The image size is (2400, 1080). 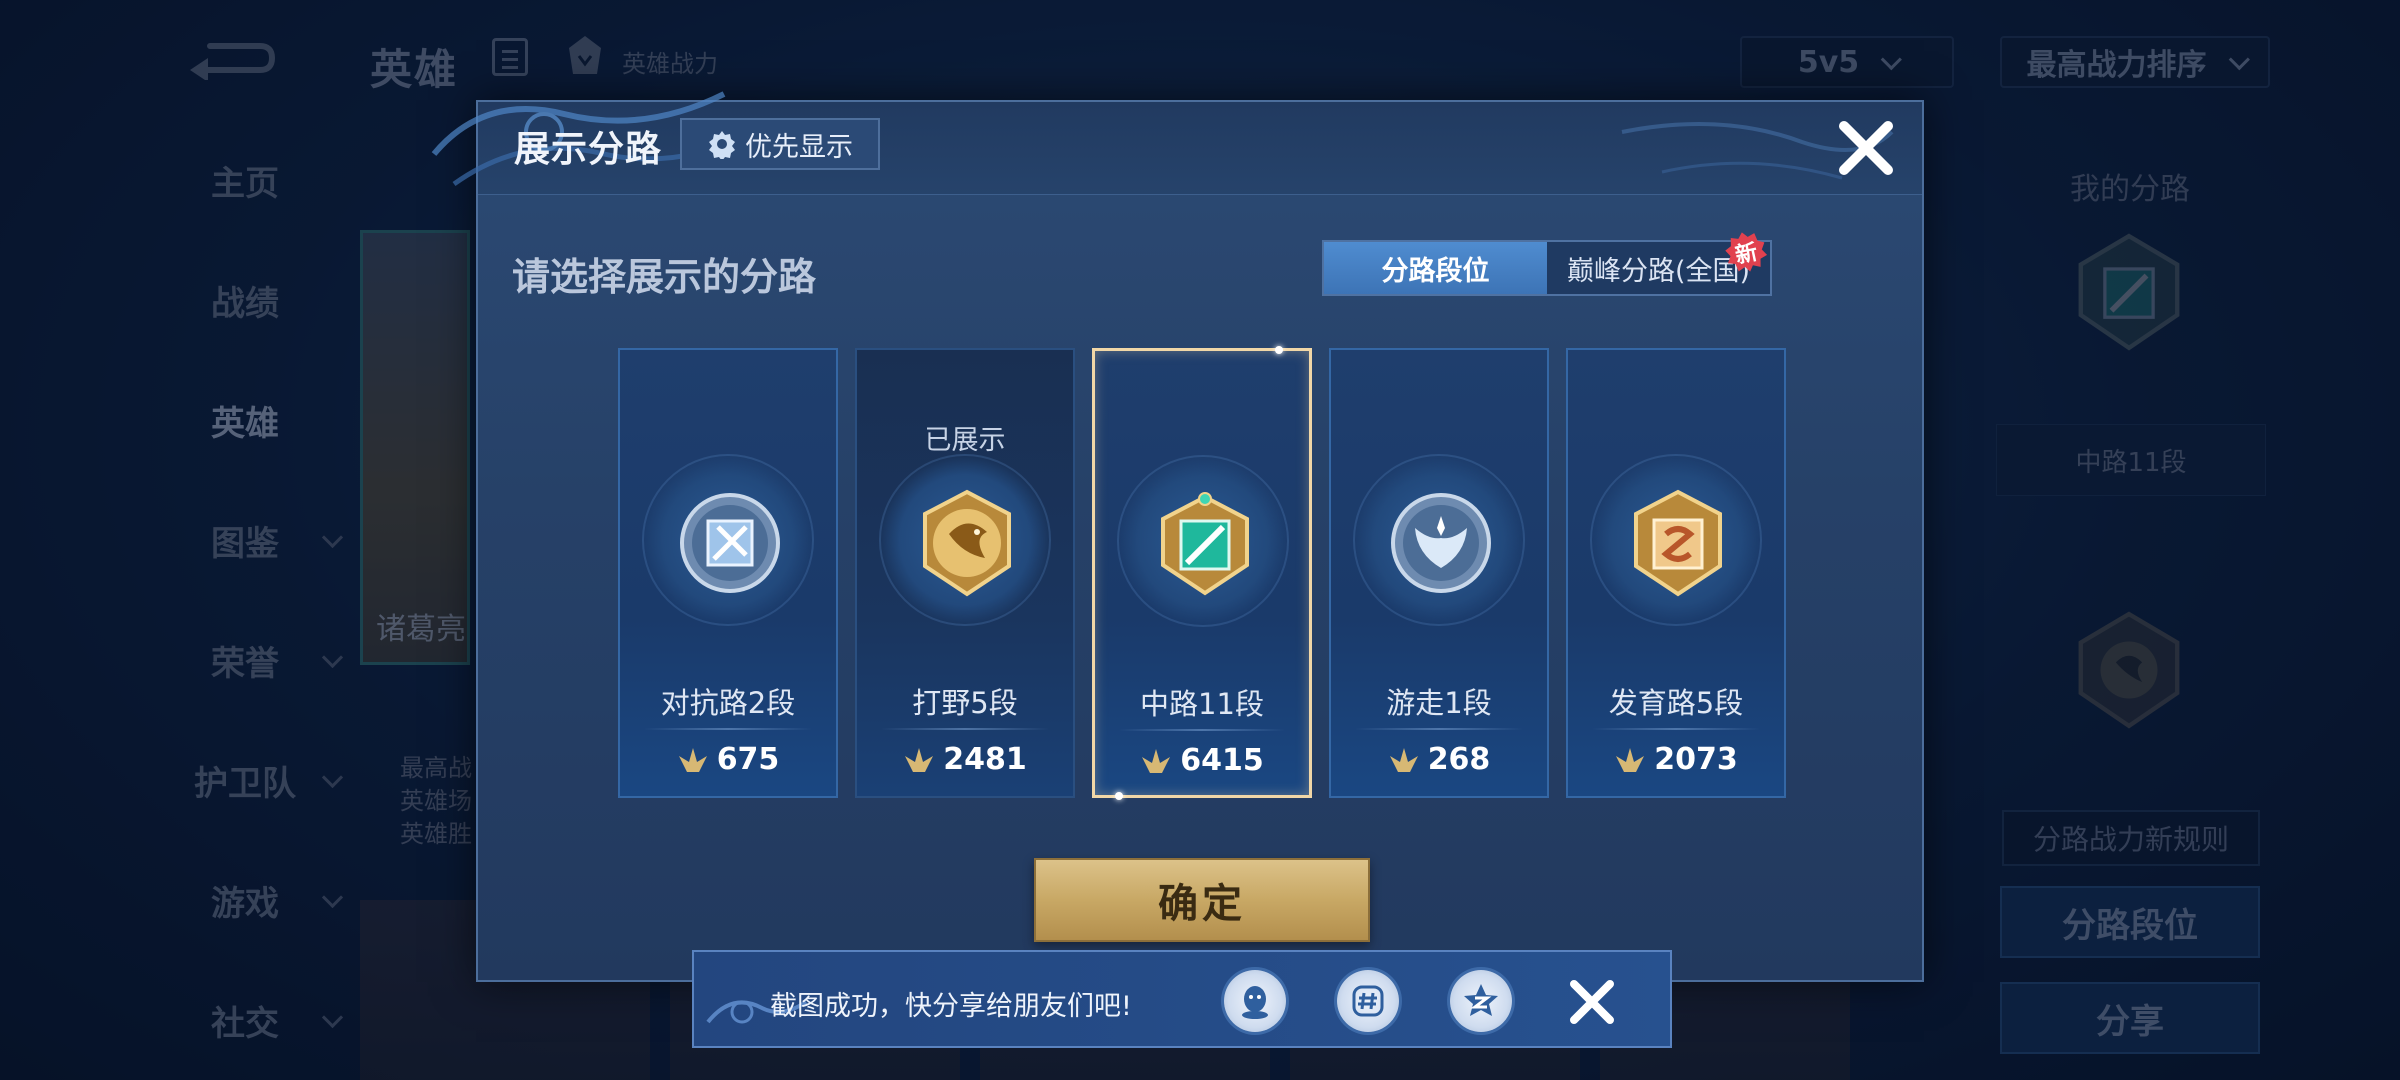 What do you see at coordinates (722, 145) in the screenshot?
I see `gear-icon` at bounding box center [722, 145].